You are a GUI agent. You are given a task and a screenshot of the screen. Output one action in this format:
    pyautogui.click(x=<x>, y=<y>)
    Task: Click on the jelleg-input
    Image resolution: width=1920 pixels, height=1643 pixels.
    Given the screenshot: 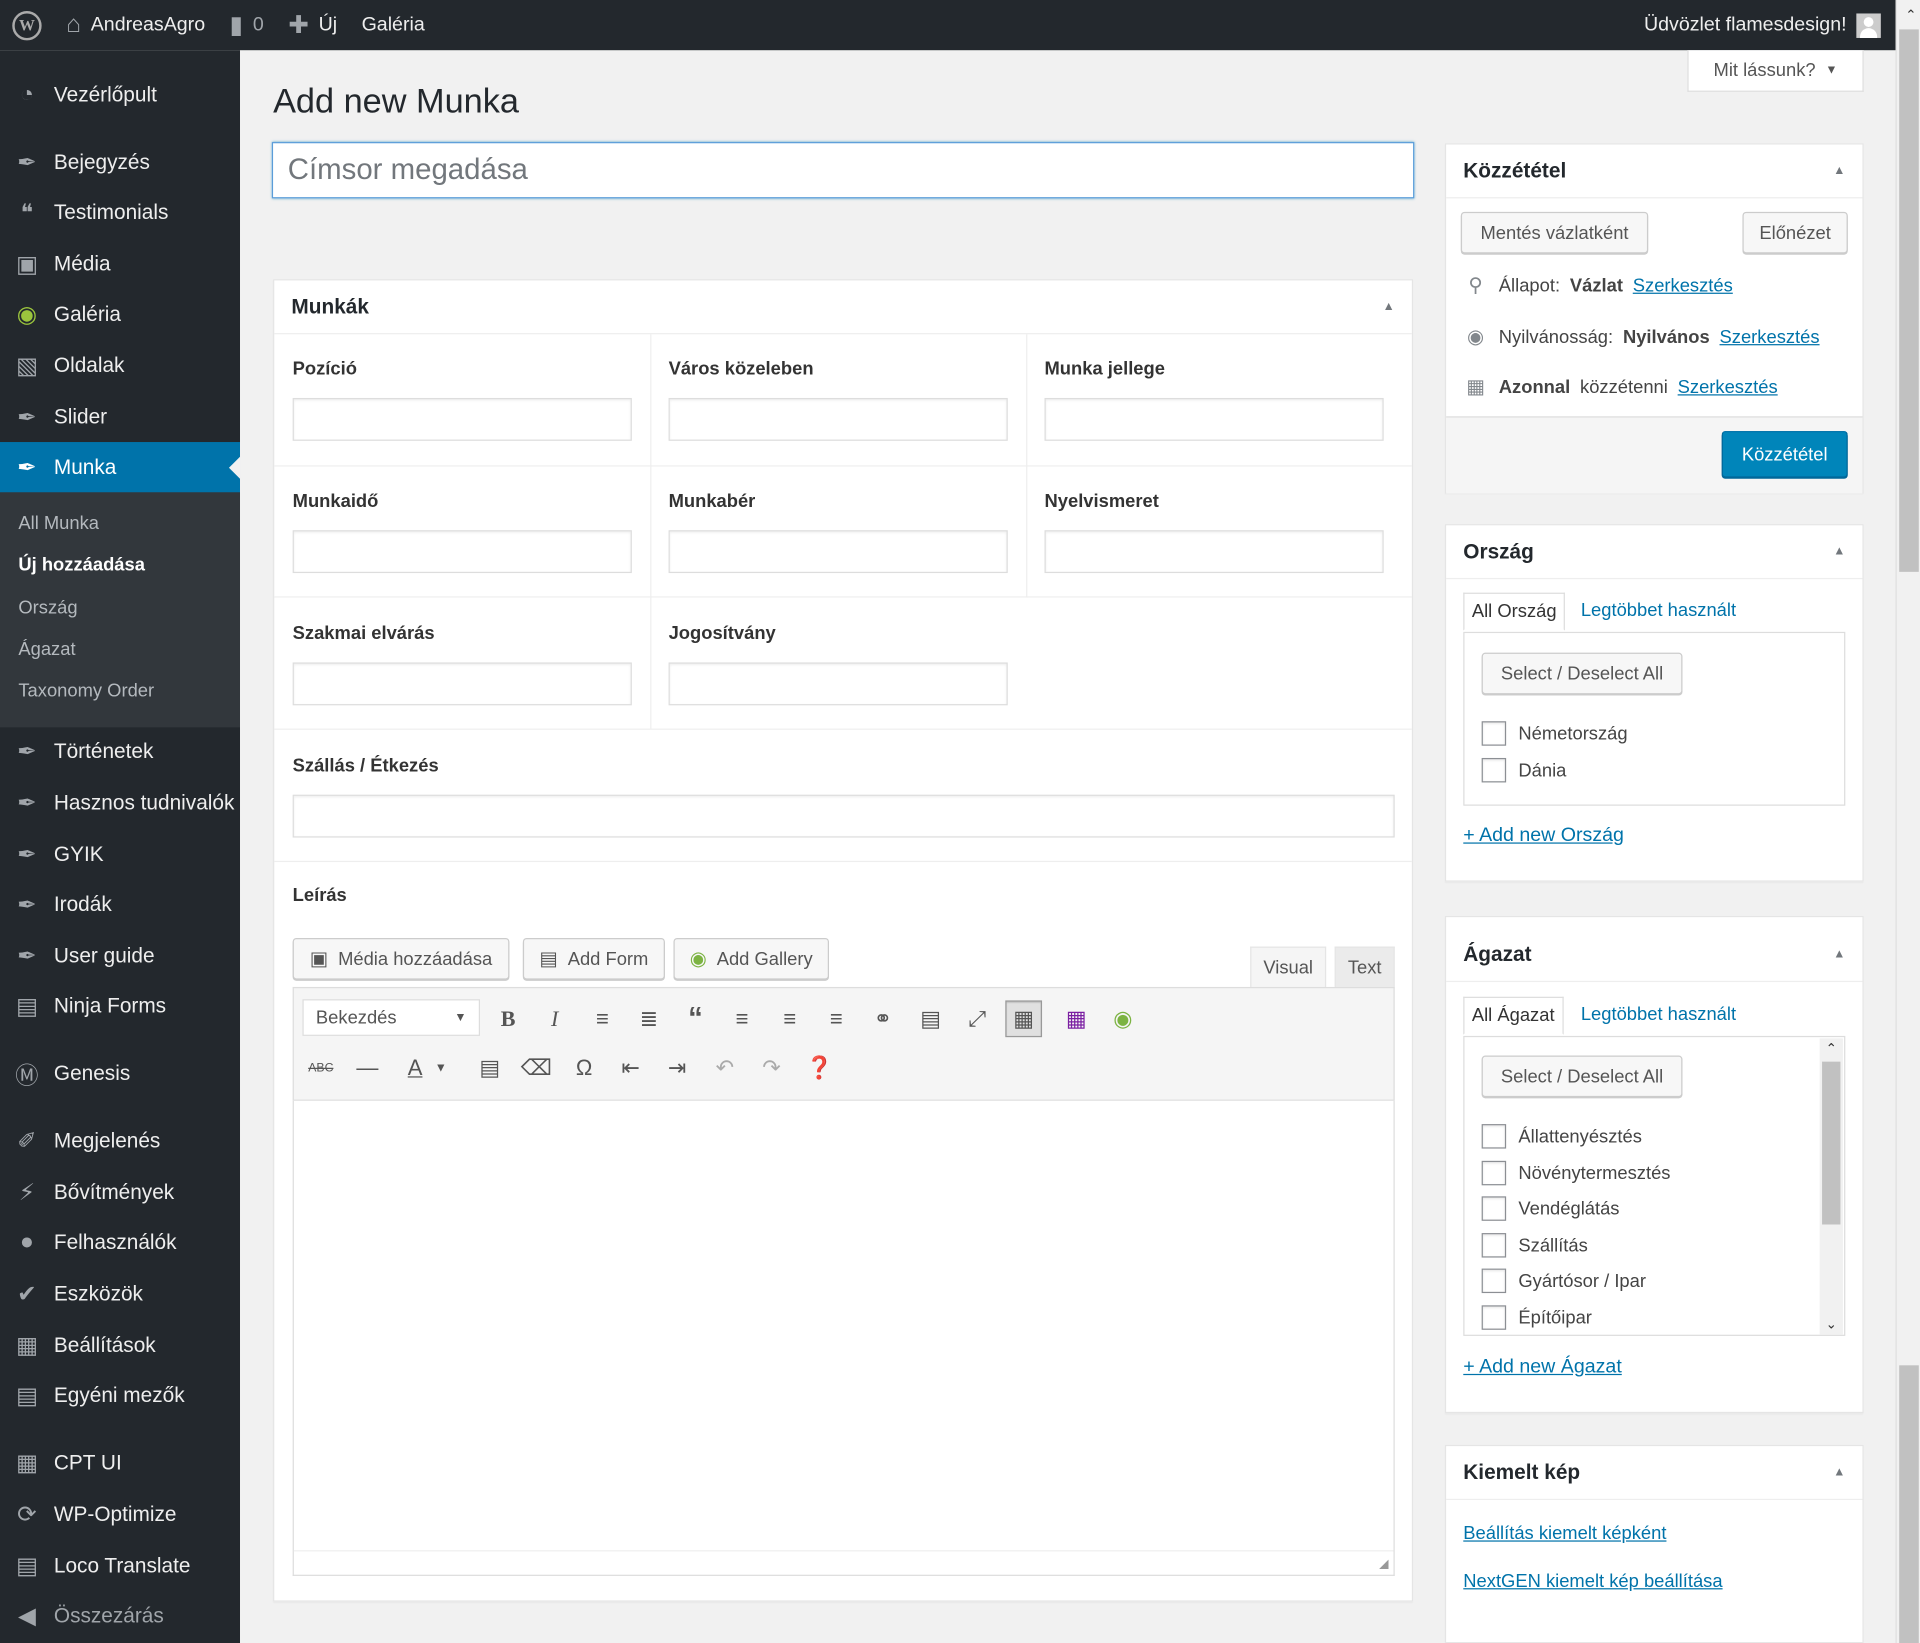 What is the action you would take?
    pyautogui.click(x=1214, y=419)
    